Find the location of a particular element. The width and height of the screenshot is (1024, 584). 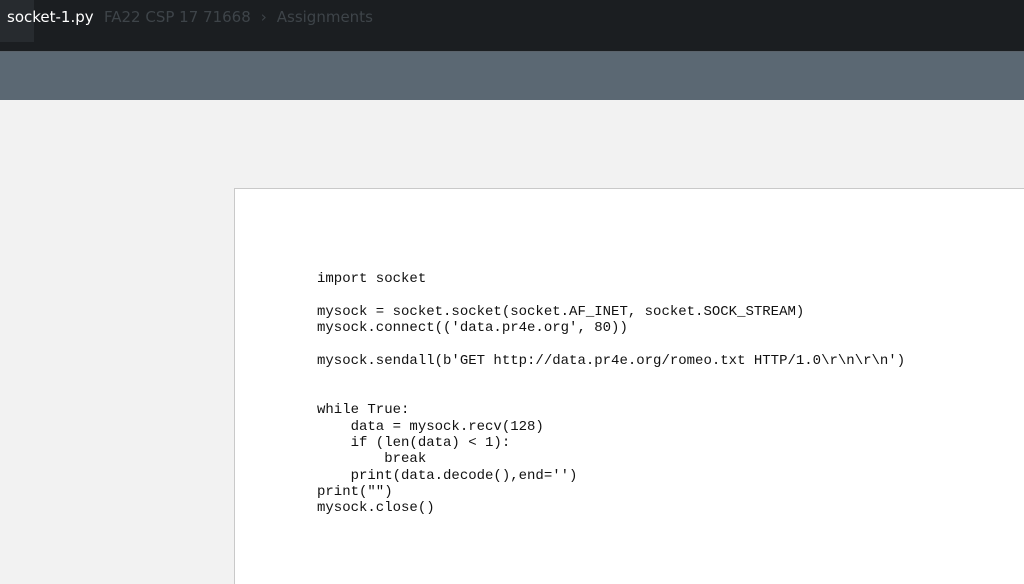

code-line: break is located at coordinates (372, 459).